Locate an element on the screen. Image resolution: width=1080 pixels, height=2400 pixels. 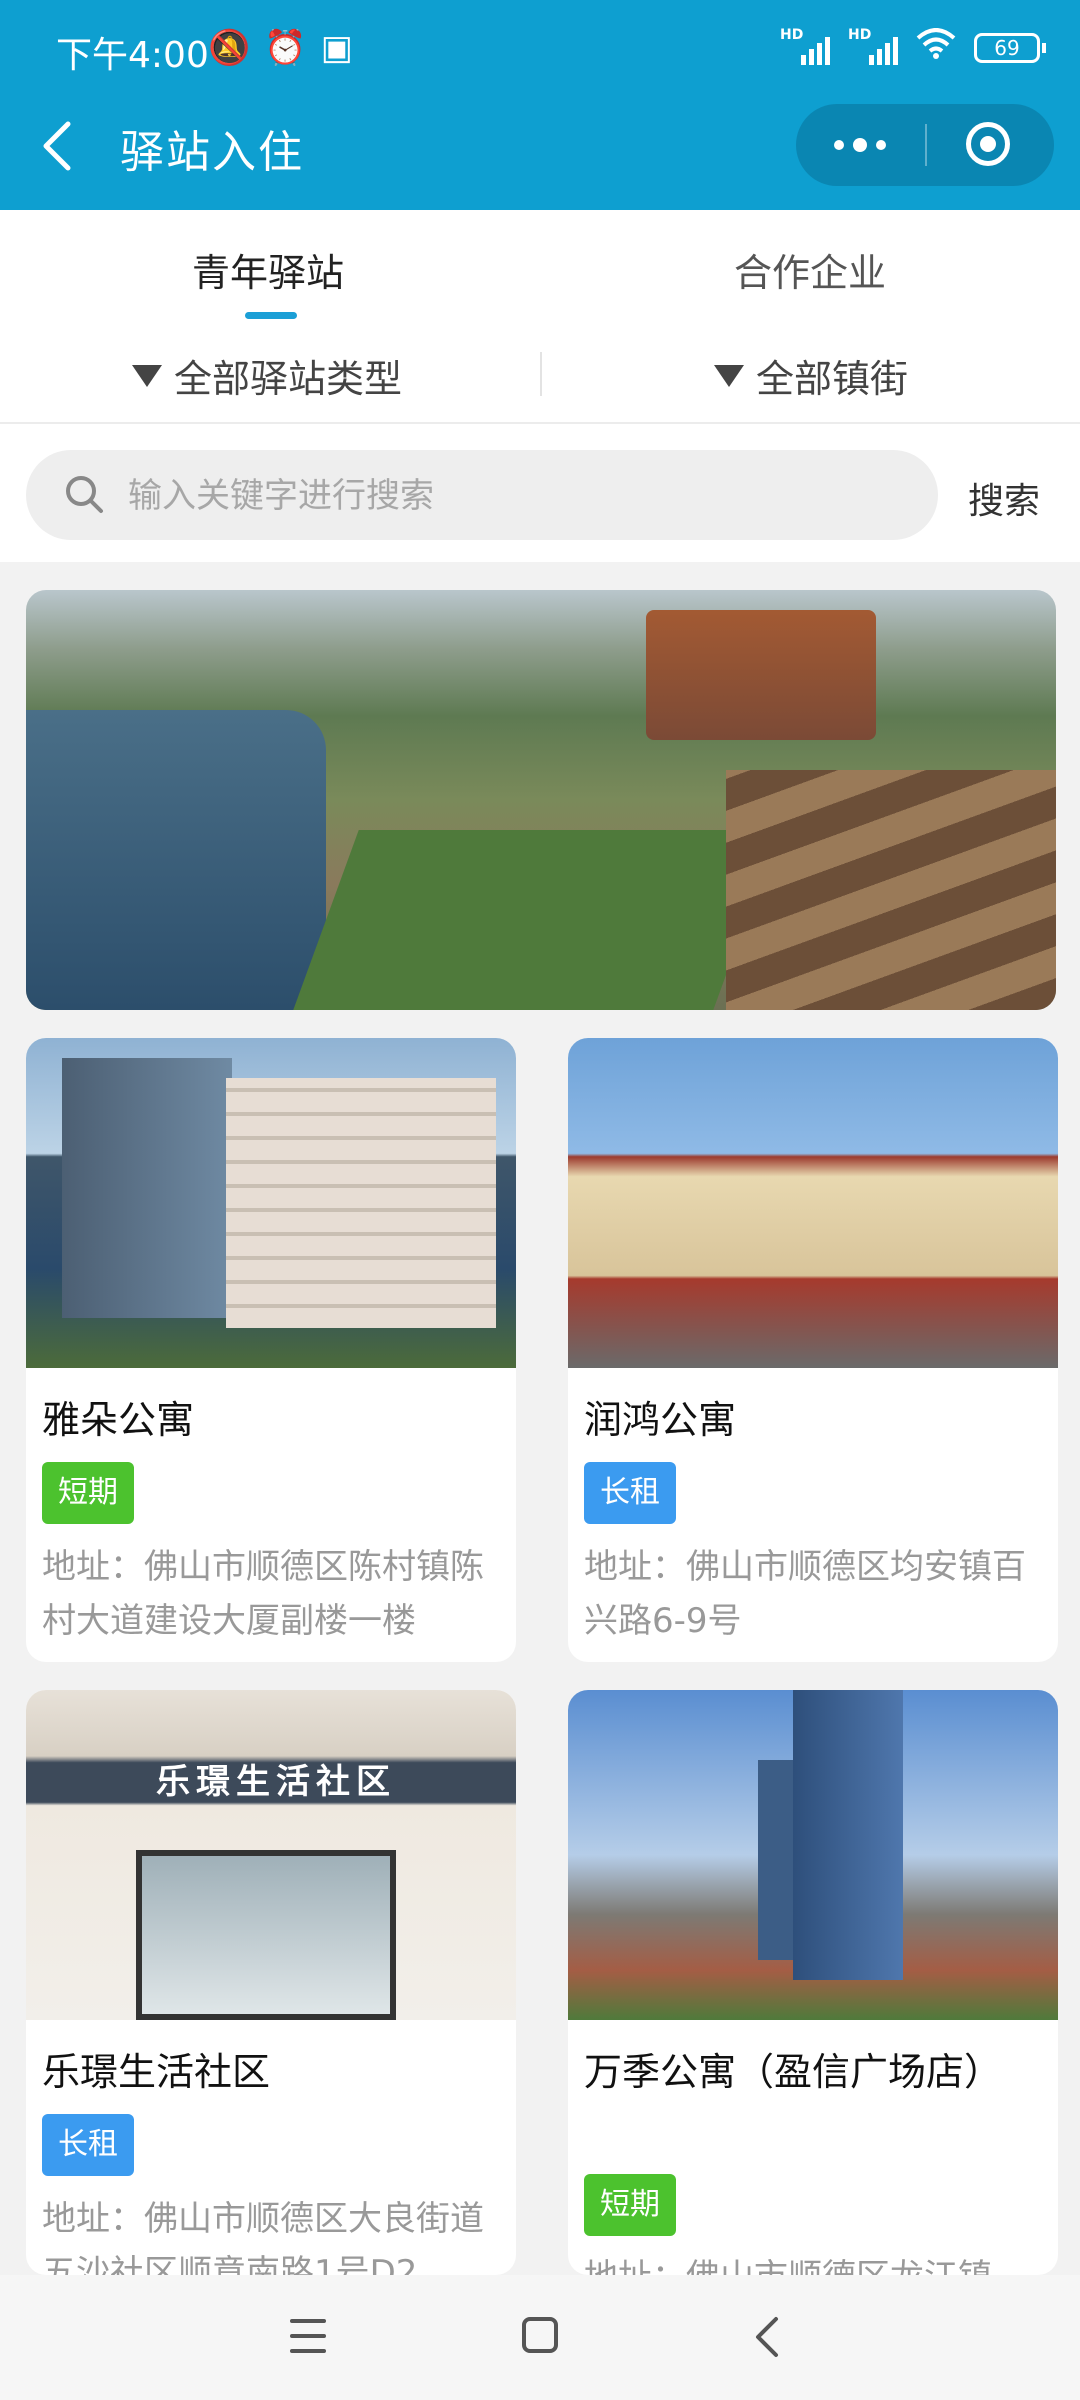
search-box is located at coordinates (482, 496).